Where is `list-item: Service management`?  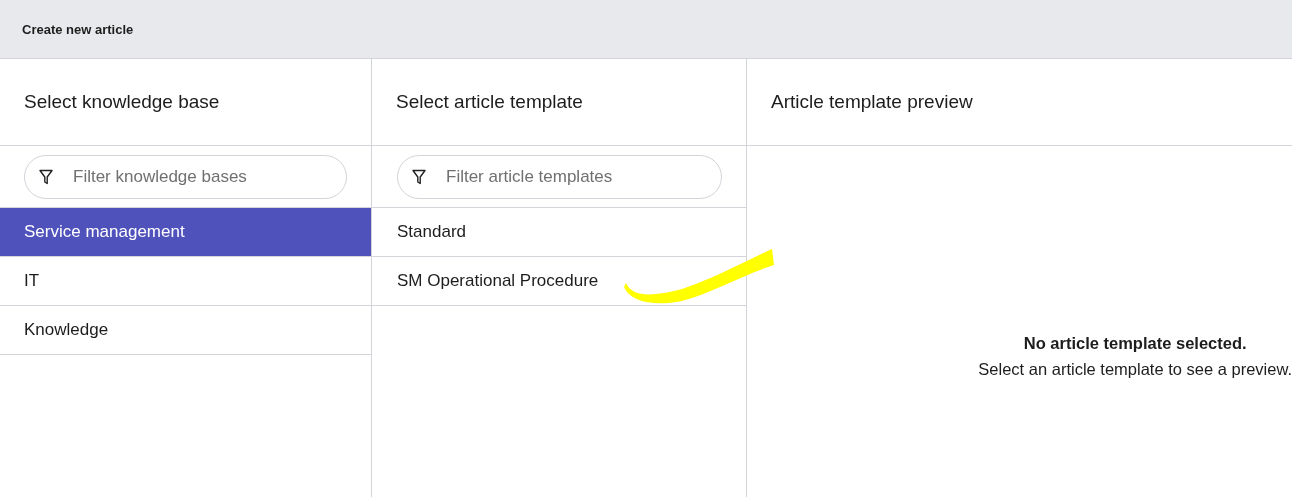 list-item: Service management is located at coordinates (185, 232).